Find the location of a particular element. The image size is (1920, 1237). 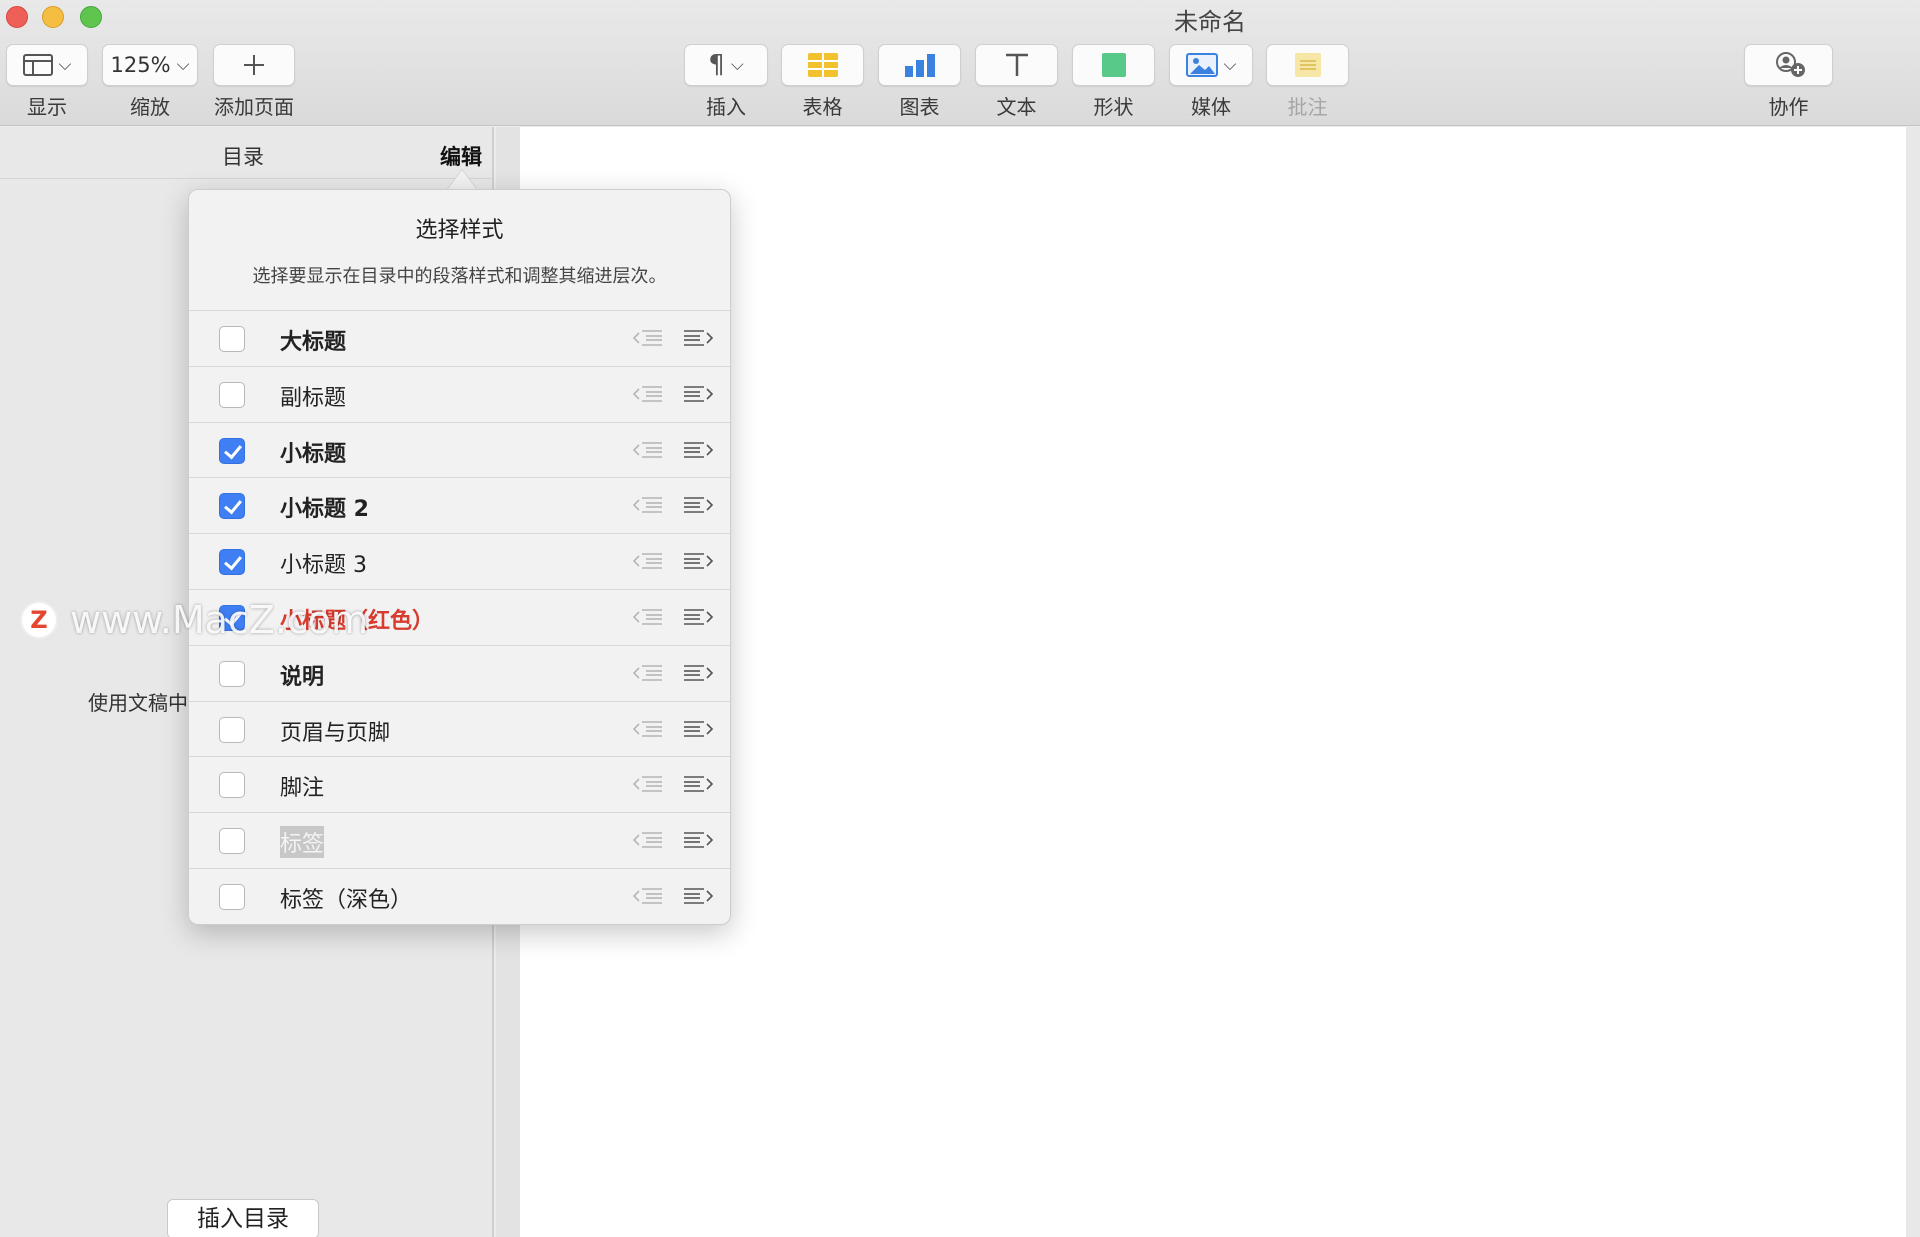

style-row: 副标题 is located at coordinates (459, 395).